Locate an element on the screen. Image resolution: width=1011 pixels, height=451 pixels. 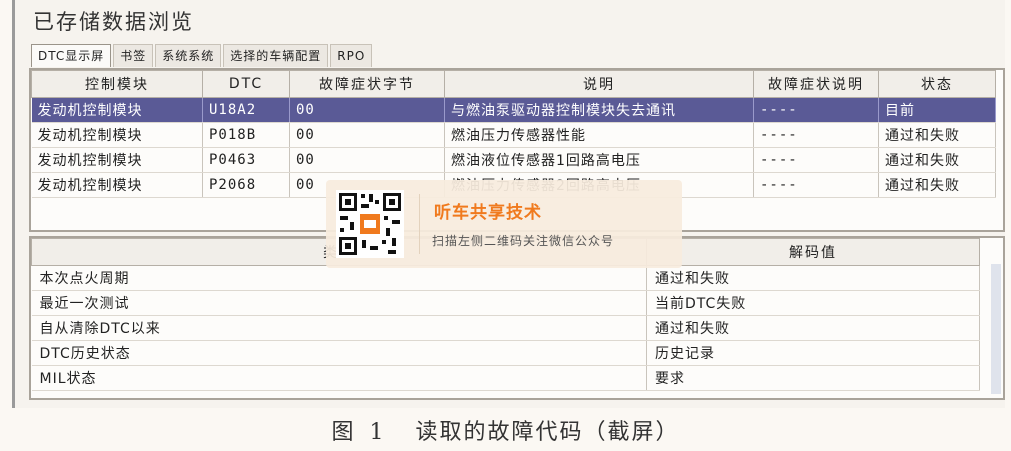
detail-row: MIL状态 要求 is located at coordinates (505, 378).